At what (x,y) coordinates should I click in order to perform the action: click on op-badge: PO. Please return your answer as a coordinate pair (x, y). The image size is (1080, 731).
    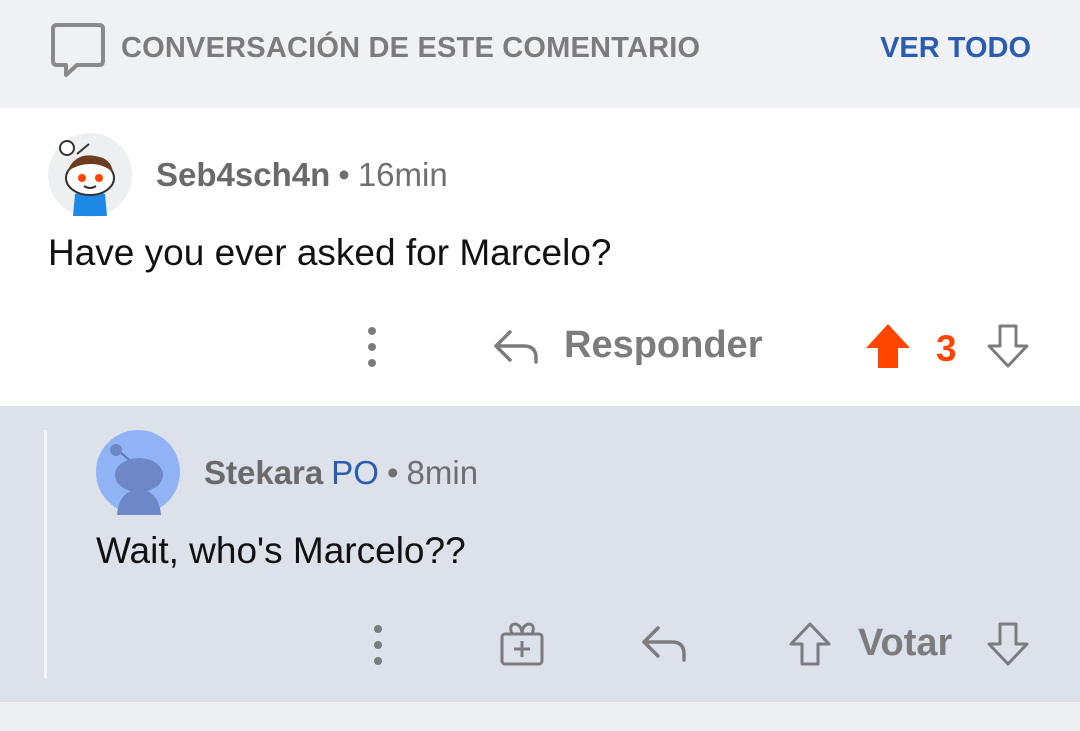
    Looking at the image, I should click on (355, 472).